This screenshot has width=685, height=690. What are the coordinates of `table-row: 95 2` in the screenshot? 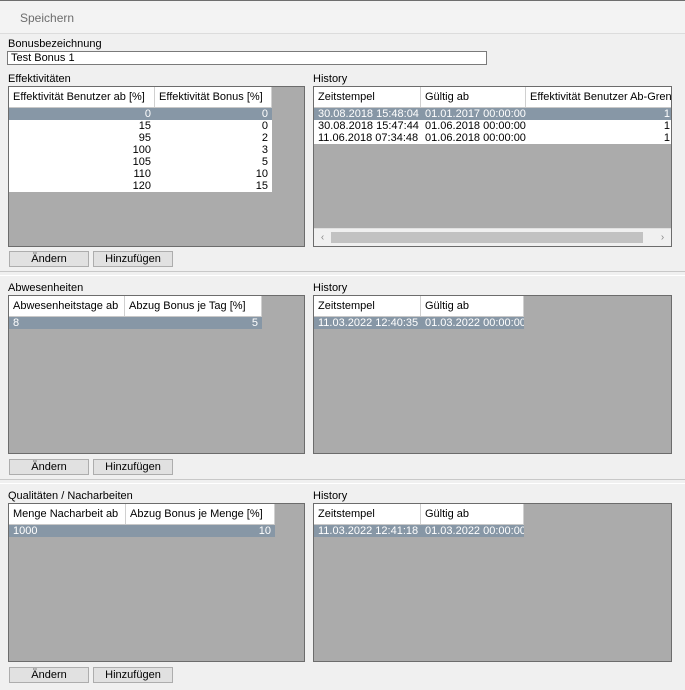 It's located at (140, 138).